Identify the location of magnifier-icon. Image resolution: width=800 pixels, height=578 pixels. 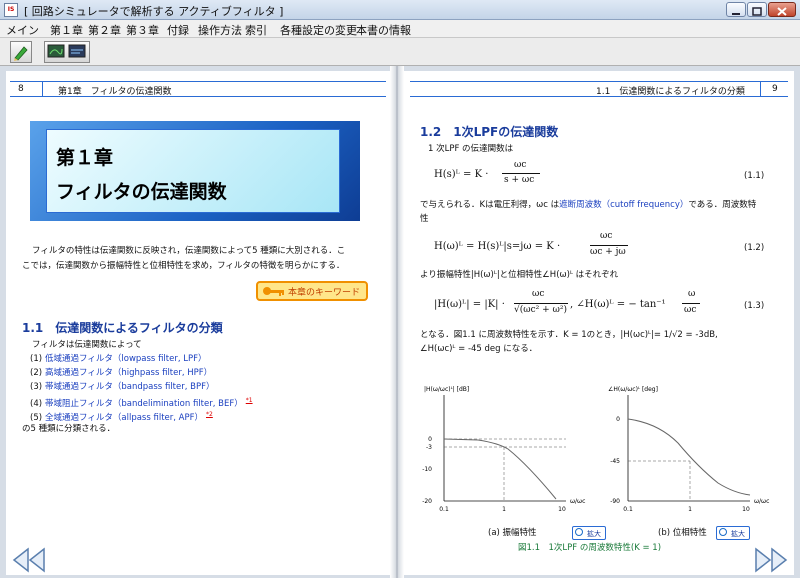
(579, 532).